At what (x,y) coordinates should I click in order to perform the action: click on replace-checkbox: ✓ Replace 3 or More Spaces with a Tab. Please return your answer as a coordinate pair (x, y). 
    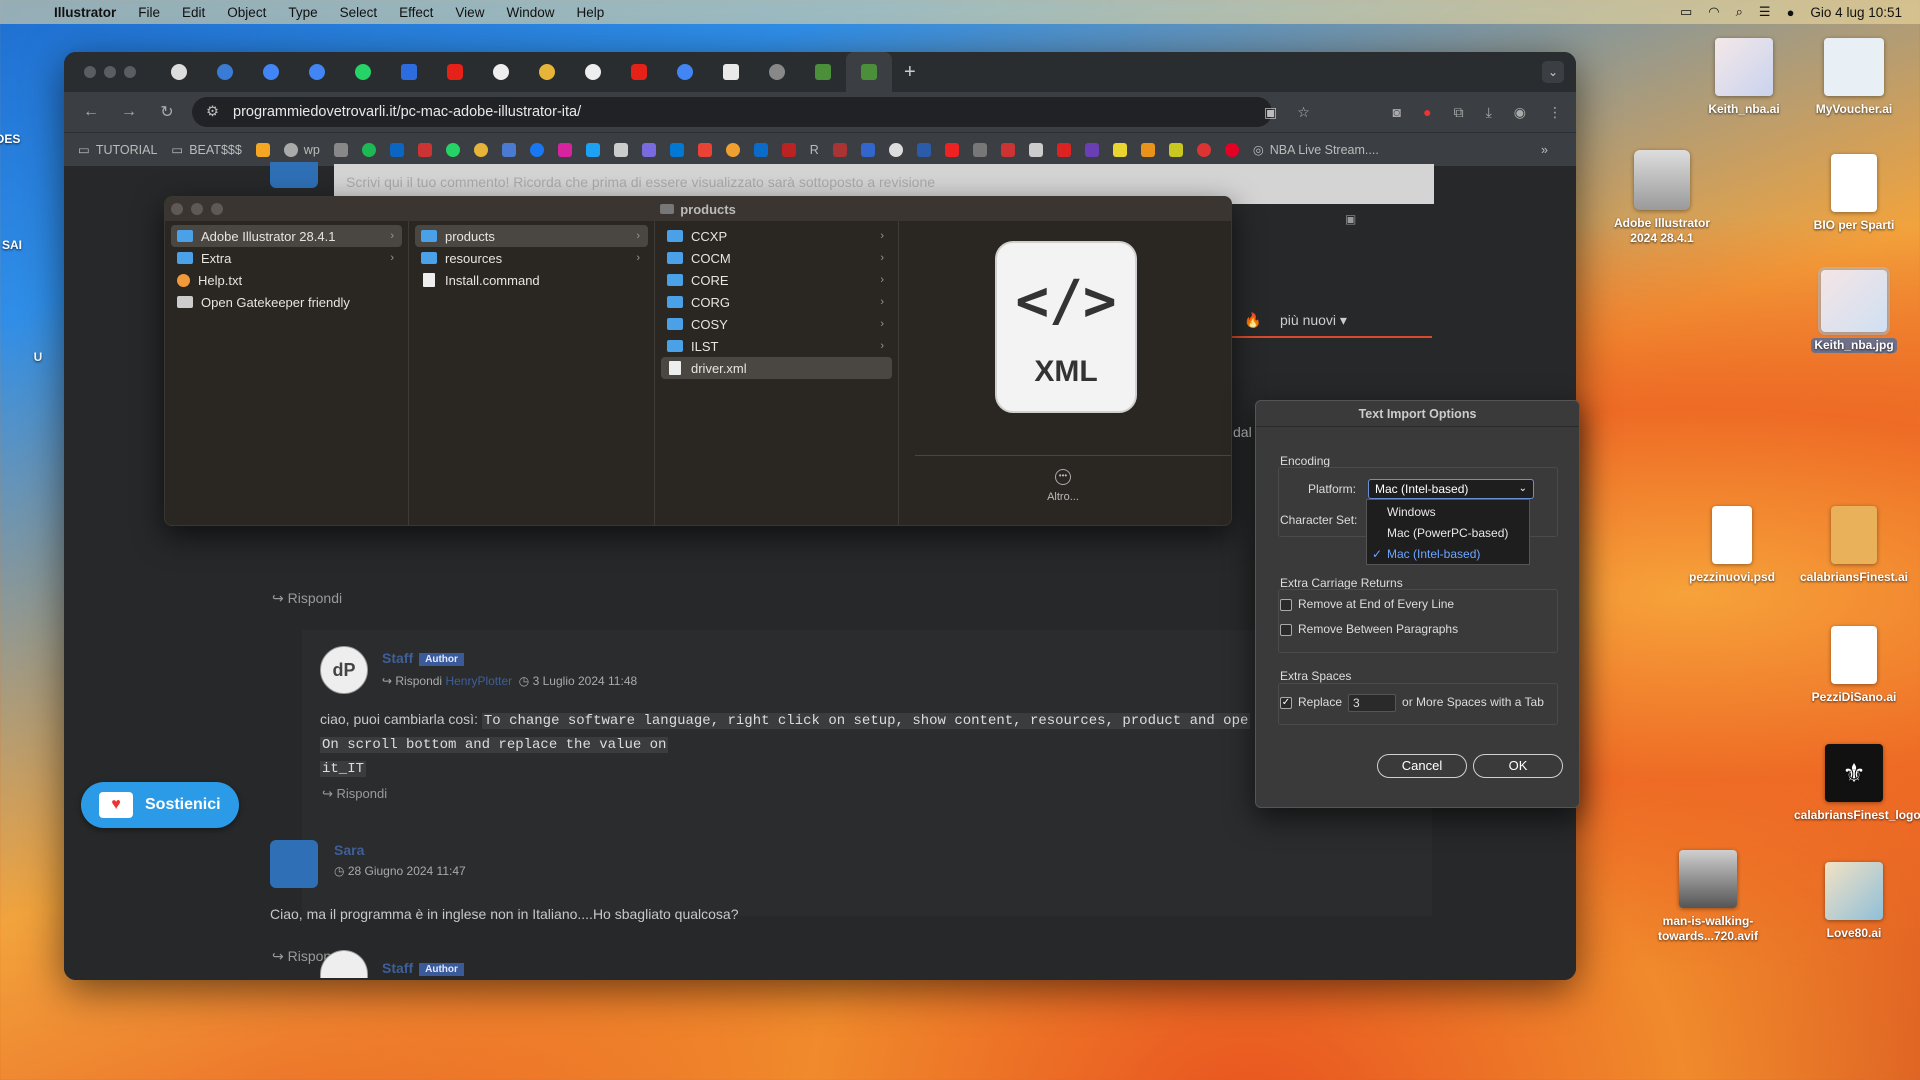
    Looking at the image, I should click on (1412, 703).